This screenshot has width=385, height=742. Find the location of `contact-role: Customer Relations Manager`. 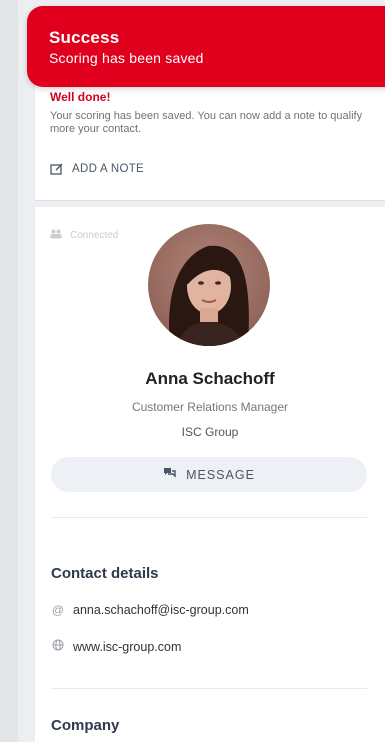

contact-role: Customer Relations Manager is located at coordinates (210, 407).